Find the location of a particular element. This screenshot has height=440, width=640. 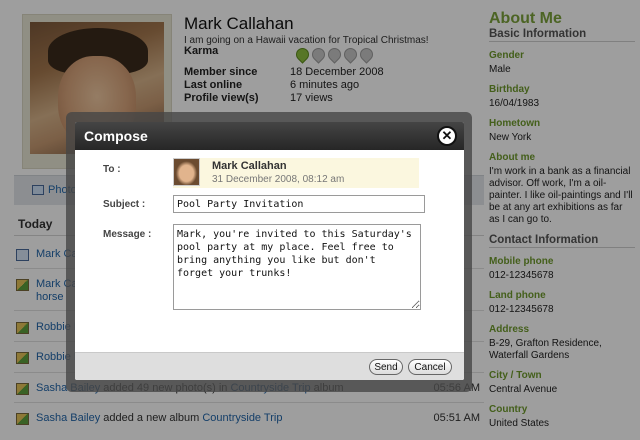

dialog-title: Compose is located at coordinates (116, 136).